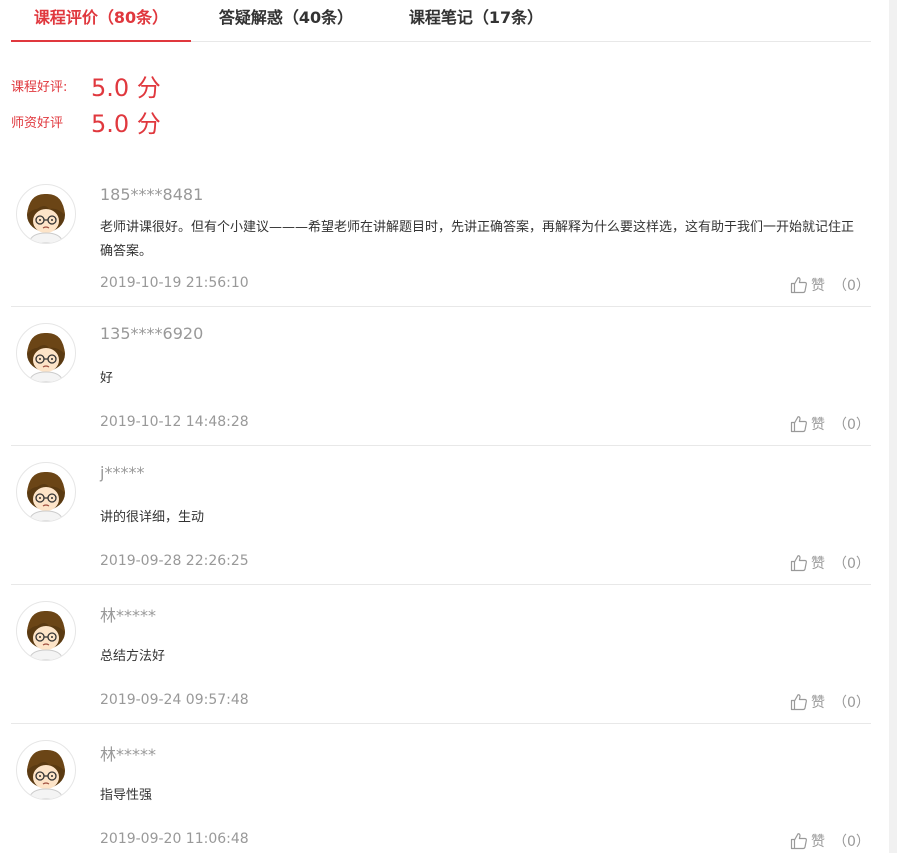  I want to click on tab-course-notes: 课程笔记（17条）, so click(476, 20).